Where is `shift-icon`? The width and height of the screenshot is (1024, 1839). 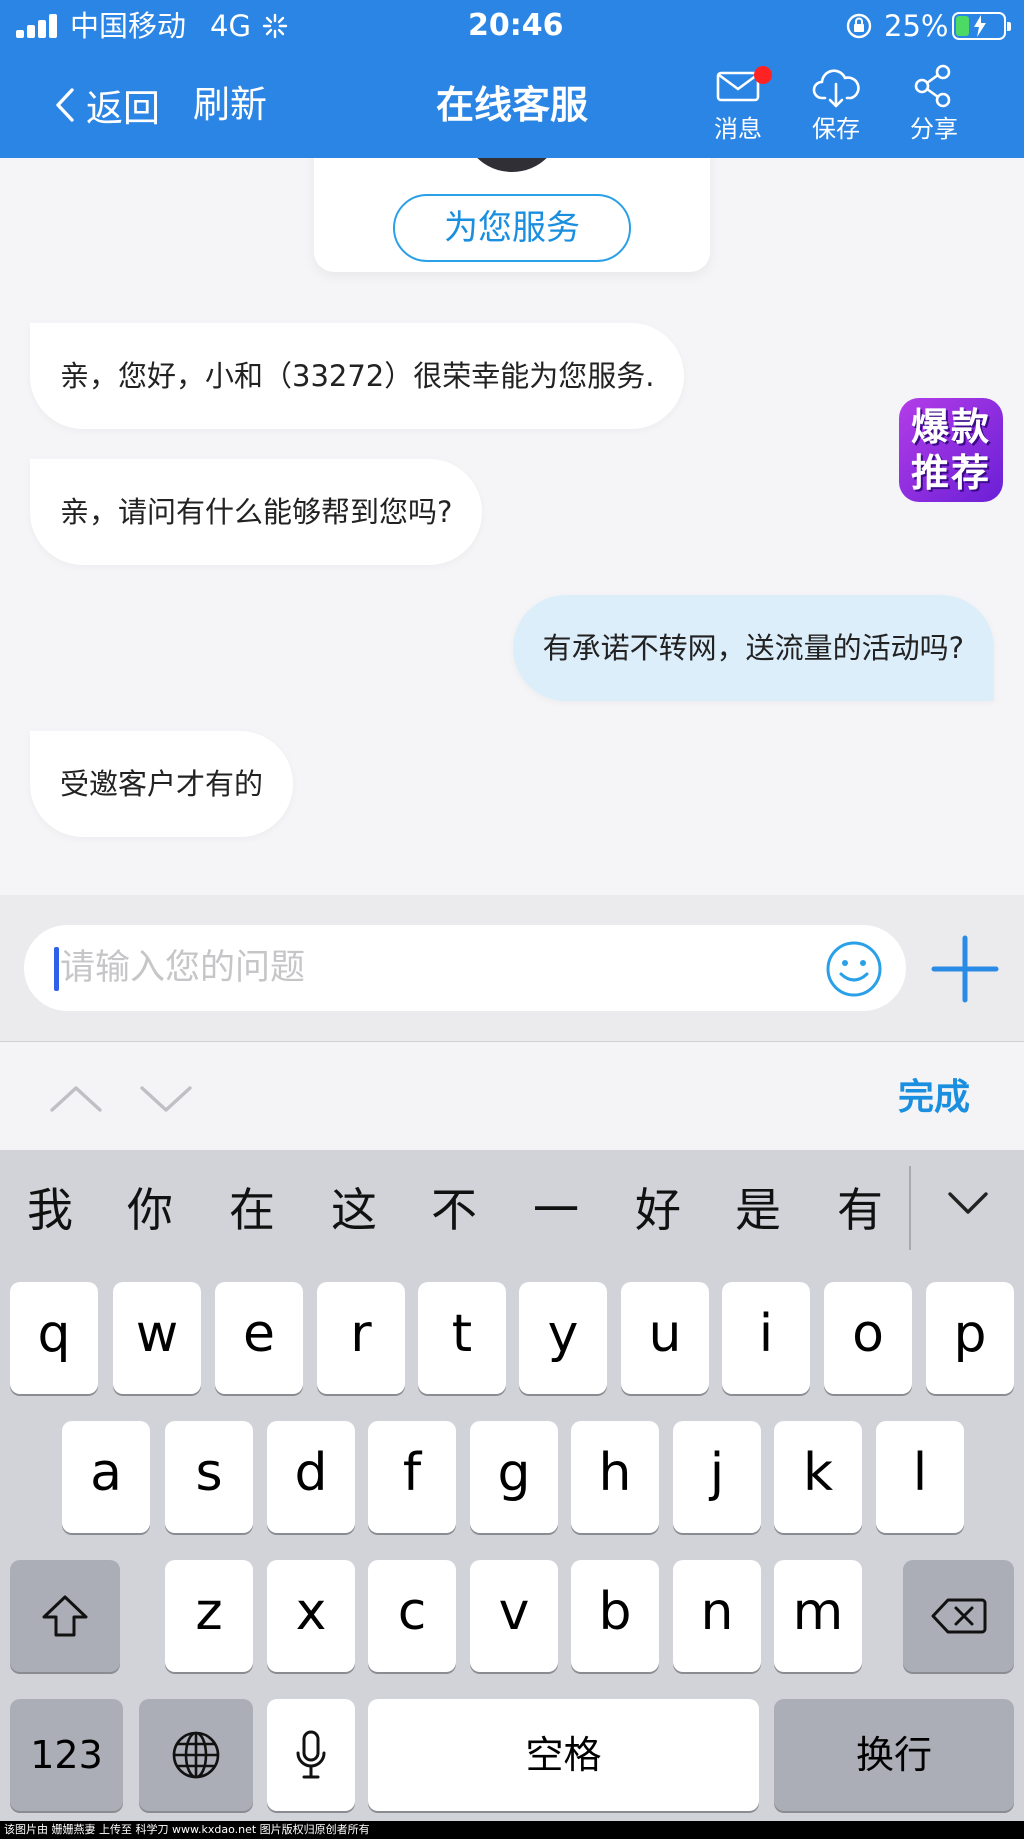
shift-icon is located at coordinates (65, 1616).